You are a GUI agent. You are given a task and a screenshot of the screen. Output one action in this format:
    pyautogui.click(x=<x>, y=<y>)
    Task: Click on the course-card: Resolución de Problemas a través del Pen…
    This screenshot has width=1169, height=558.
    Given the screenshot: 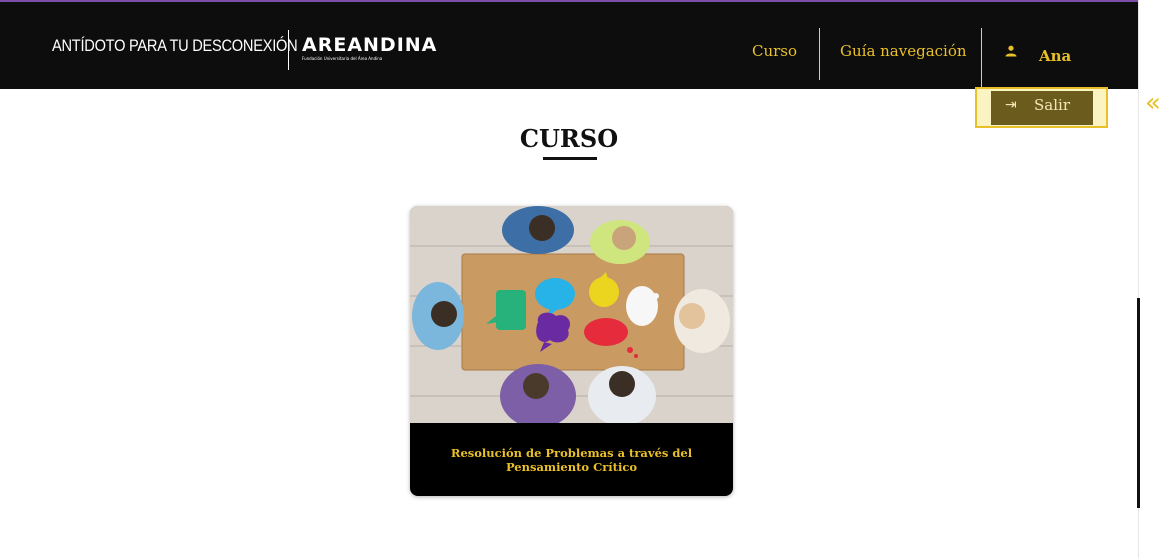 What is the action you would take?
    pyautogui.click(x=571, y=351)
    